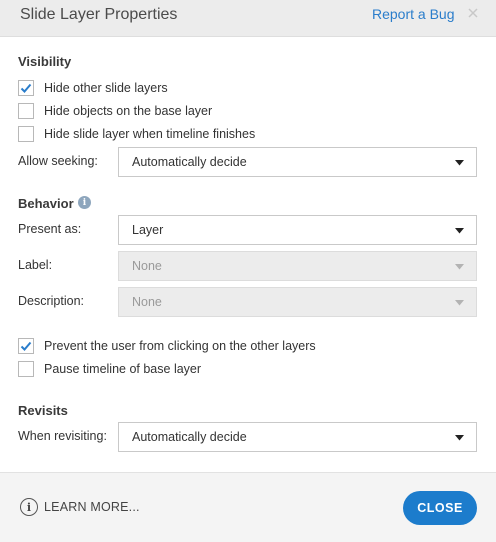 This screenshot has width=496, height=542. I want to click on hide-other-layers-label: Hide other slide layers, so click(106, 88).